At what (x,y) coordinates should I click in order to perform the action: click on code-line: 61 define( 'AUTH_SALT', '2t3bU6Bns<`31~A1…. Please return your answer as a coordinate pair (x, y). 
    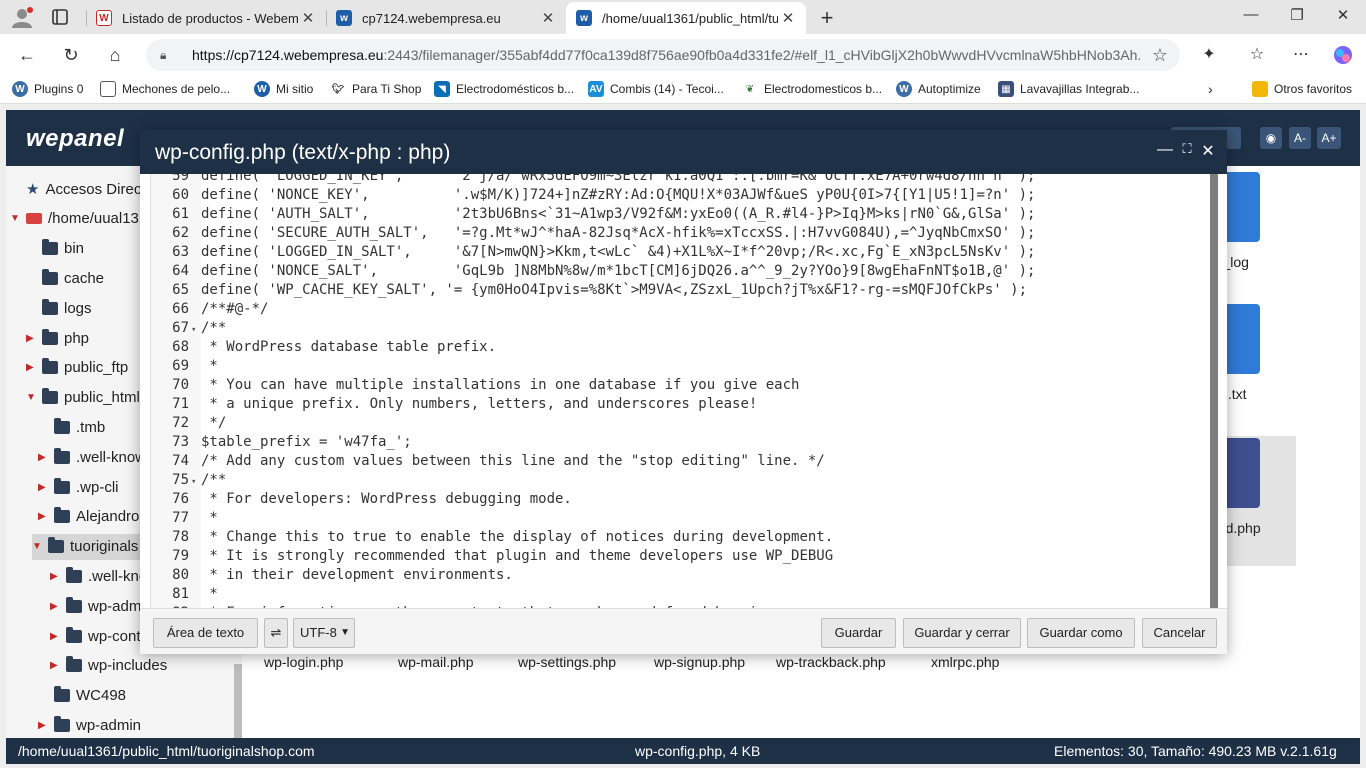
    Looking at the image, I should click on (593, 214).